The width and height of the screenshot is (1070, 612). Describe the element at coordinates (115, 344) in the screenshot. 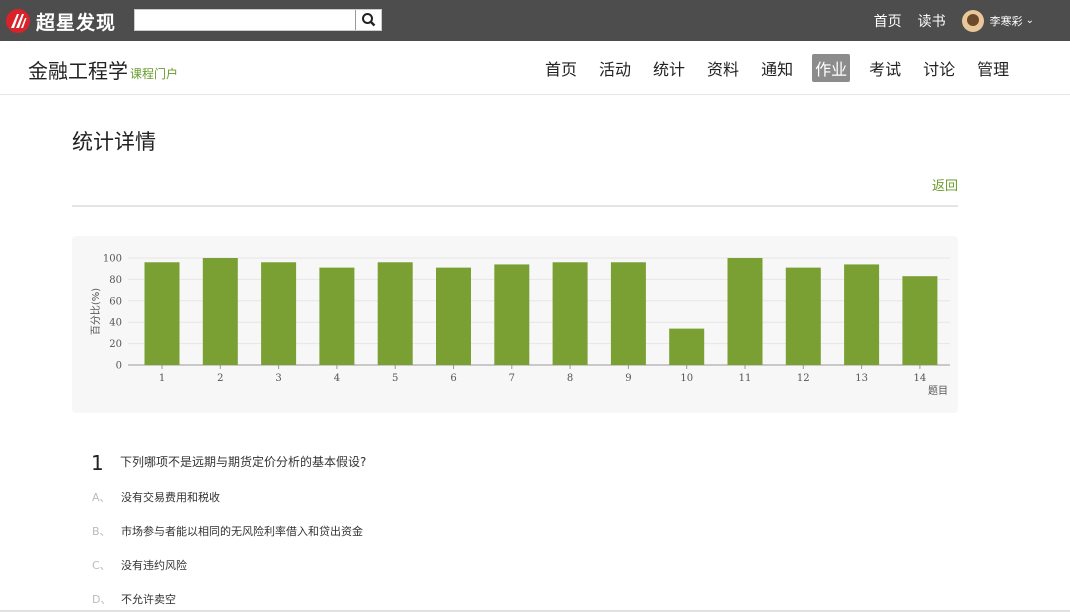

I see `y-tick-label: 20` at that location.